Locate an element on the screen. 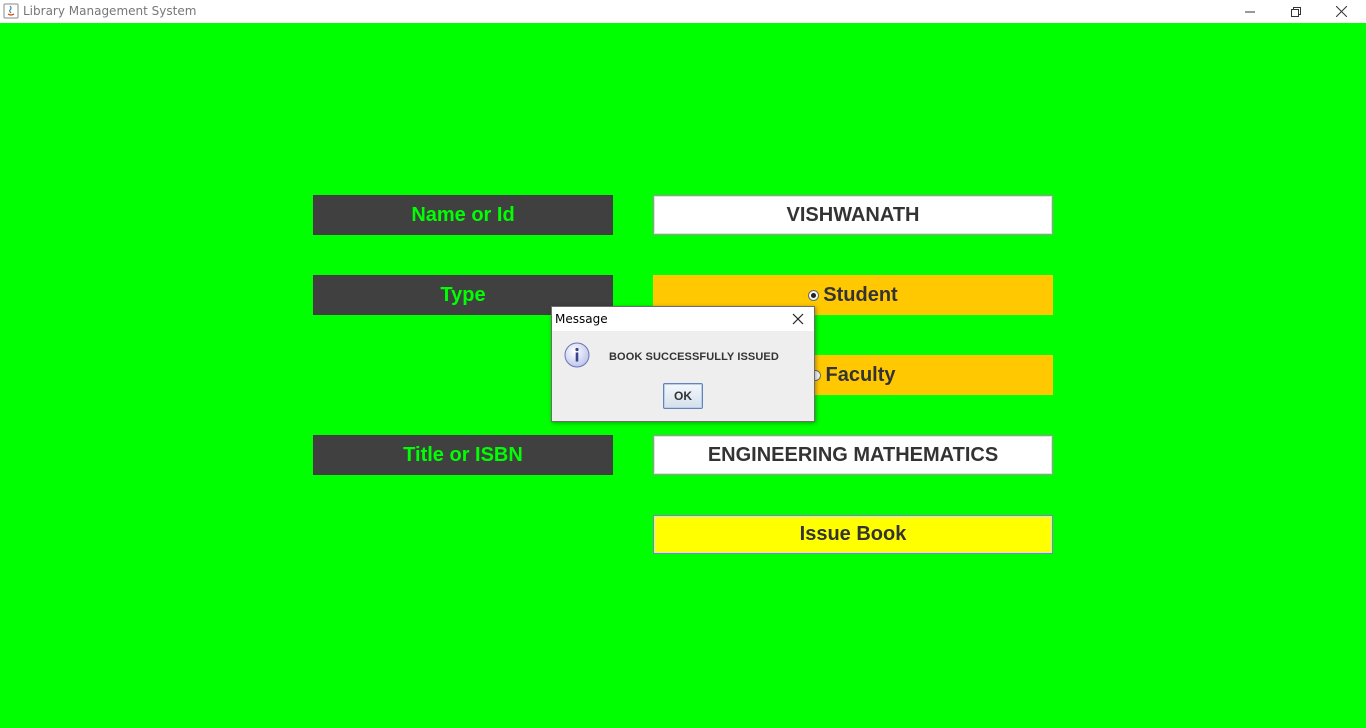 The image size is (1366, 728). title-field: ENGINEERING MATHEMATICS is located at coordinates (853, 455).